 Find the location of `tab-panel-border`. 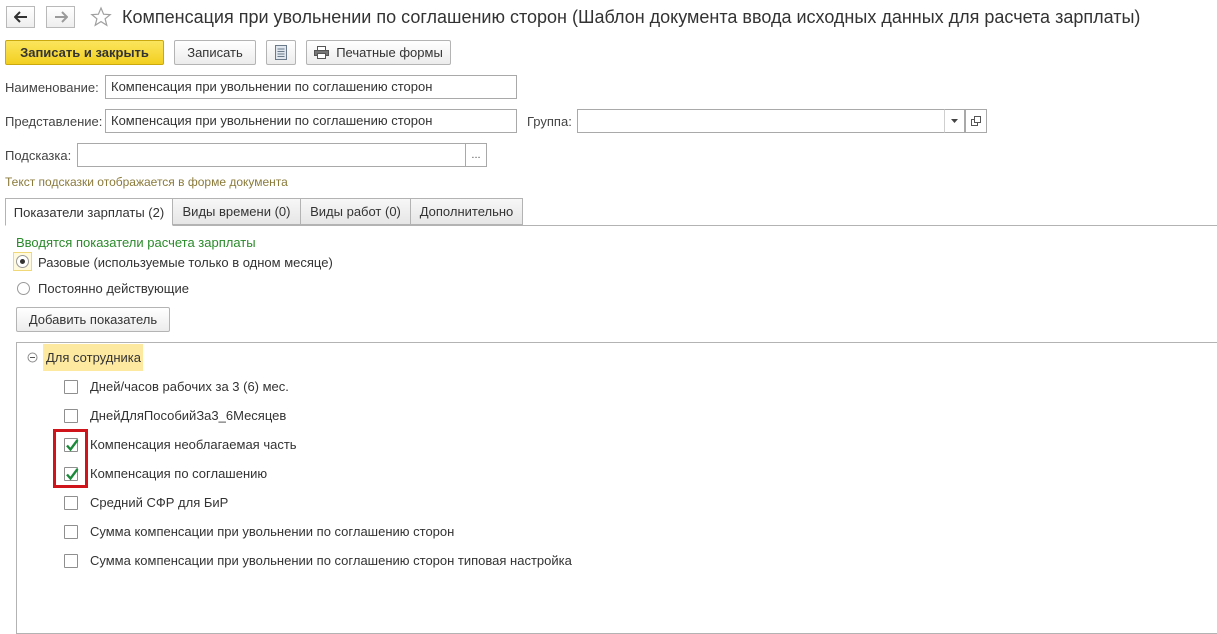

tab-panel-border is located at coordinates (611, 225).